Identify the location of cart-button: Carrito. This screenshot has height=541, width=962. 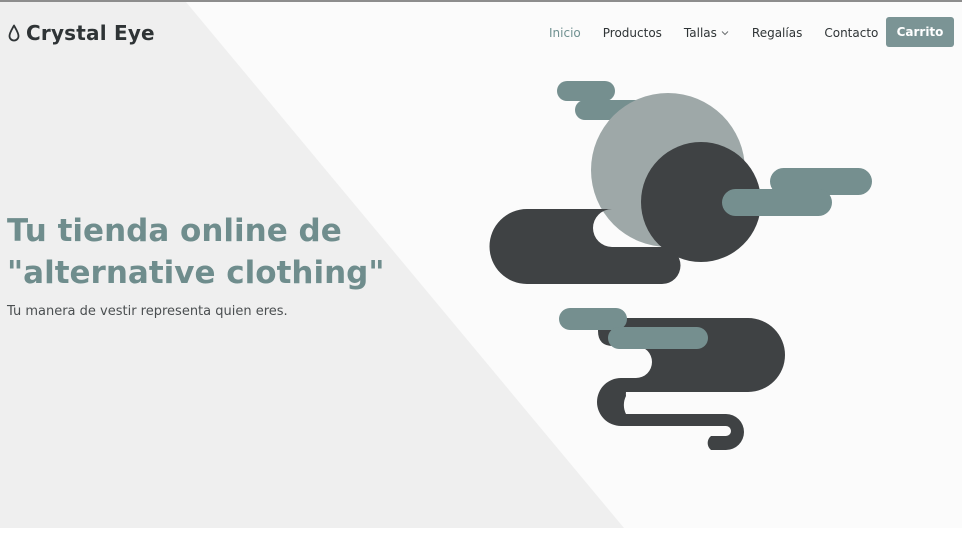
(920, 32).